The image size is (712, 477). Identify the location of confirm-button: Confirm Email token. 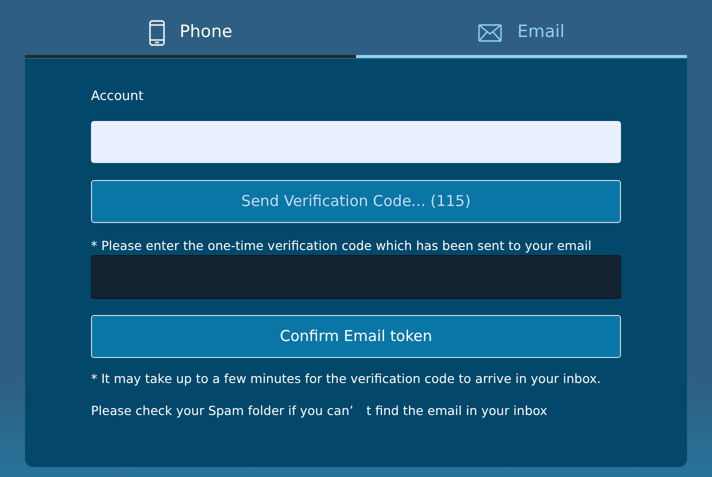
(356, 336).